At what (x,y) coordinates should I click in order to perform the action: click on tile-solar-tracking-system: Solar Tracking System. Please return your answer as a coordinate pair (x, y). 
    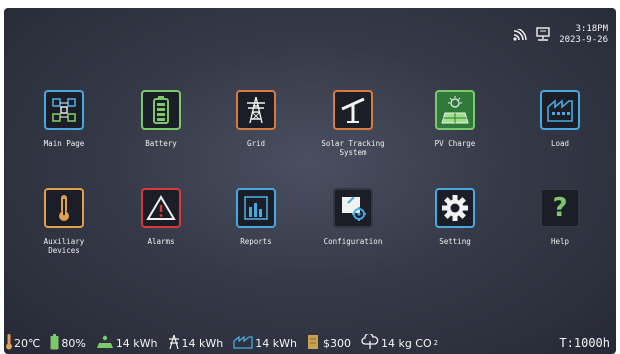
    Looking at the image, I should click on (353, 123).